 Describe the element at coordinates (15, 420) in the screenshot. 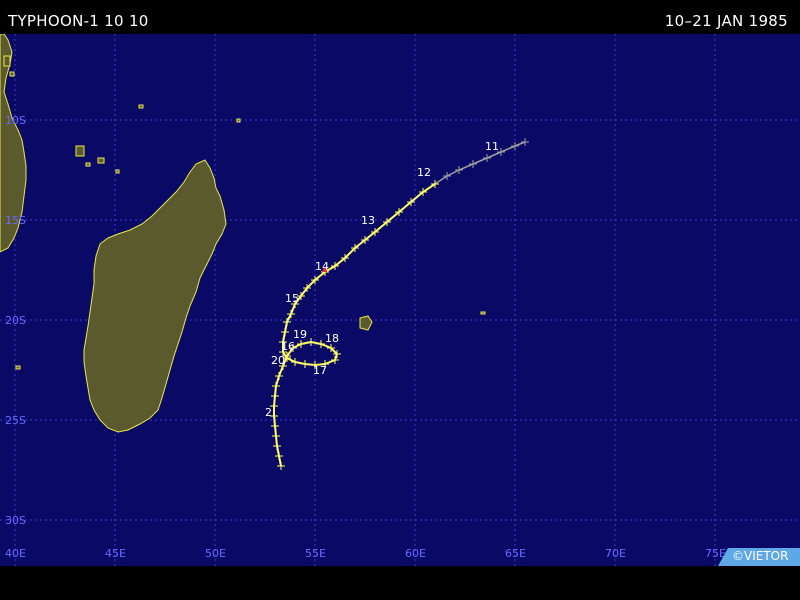

I see `lat-label: 25S` at that location.